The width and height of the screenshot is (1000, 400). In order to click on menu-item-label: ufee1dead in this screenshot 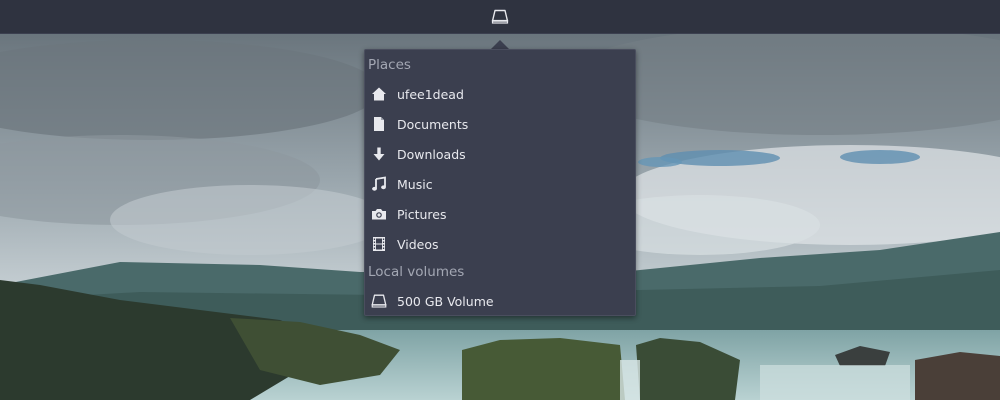, I will do `click(430, 94)`.